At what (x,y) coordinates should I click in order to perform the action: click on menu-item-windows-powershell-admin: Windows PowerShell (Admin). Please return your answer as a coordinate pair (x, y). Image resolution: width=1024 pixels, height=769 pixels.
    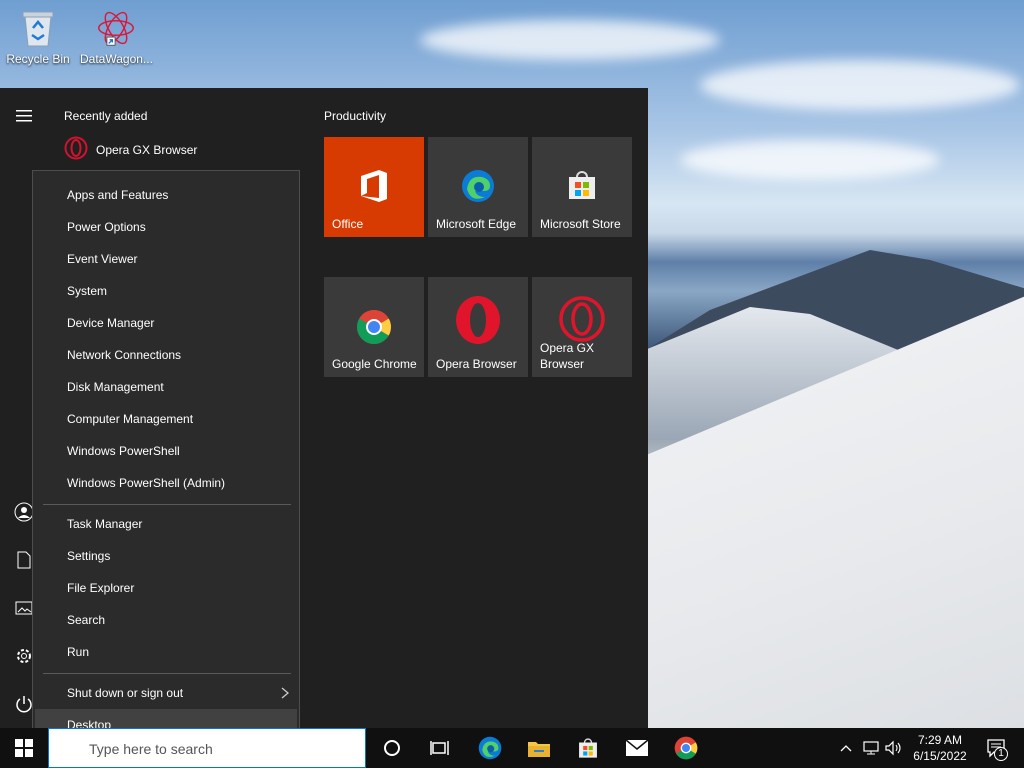
    Looking at the image, I should click on (166, 483).